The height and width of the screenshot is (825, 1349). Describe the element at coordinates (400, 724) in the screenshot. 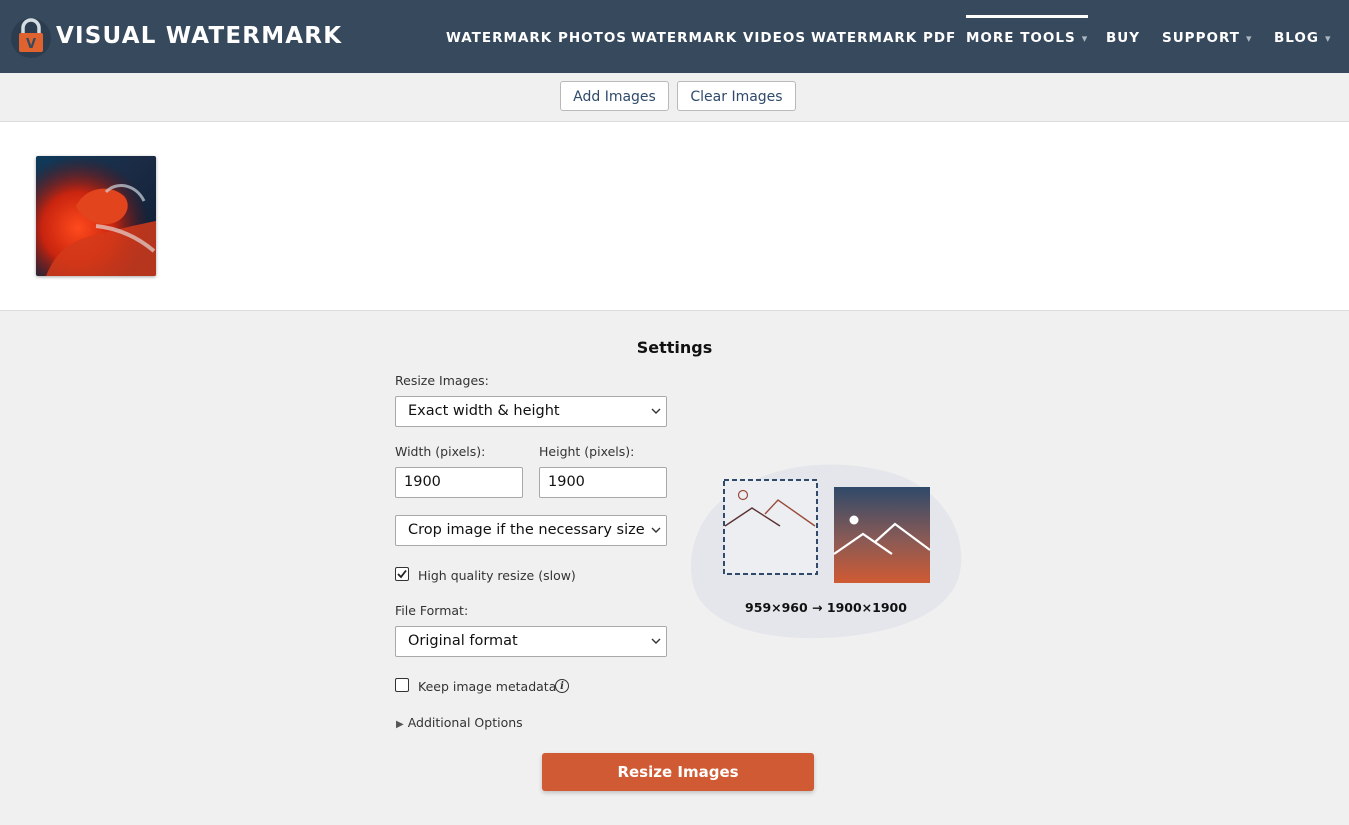

I see `triangle-right-icon: ▶` at that location.